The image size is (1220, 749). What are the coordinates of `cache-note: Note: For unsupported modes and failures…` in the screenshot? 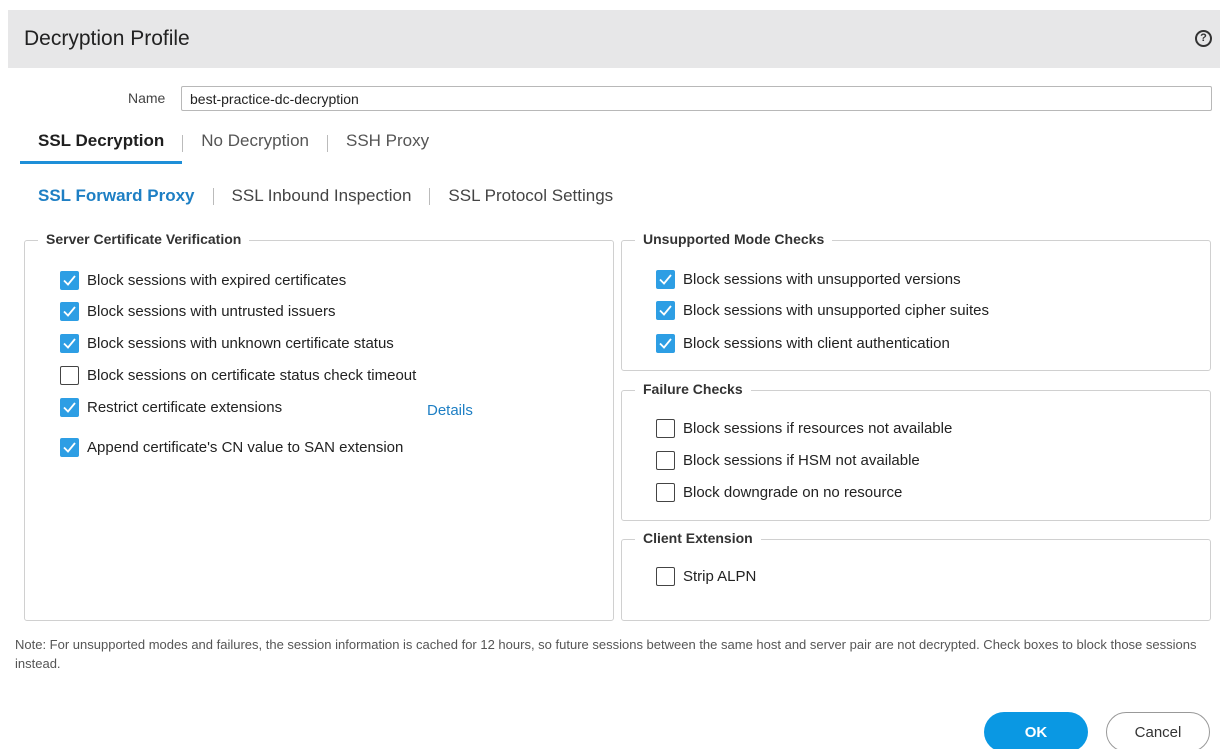 It's located at (606, 654).